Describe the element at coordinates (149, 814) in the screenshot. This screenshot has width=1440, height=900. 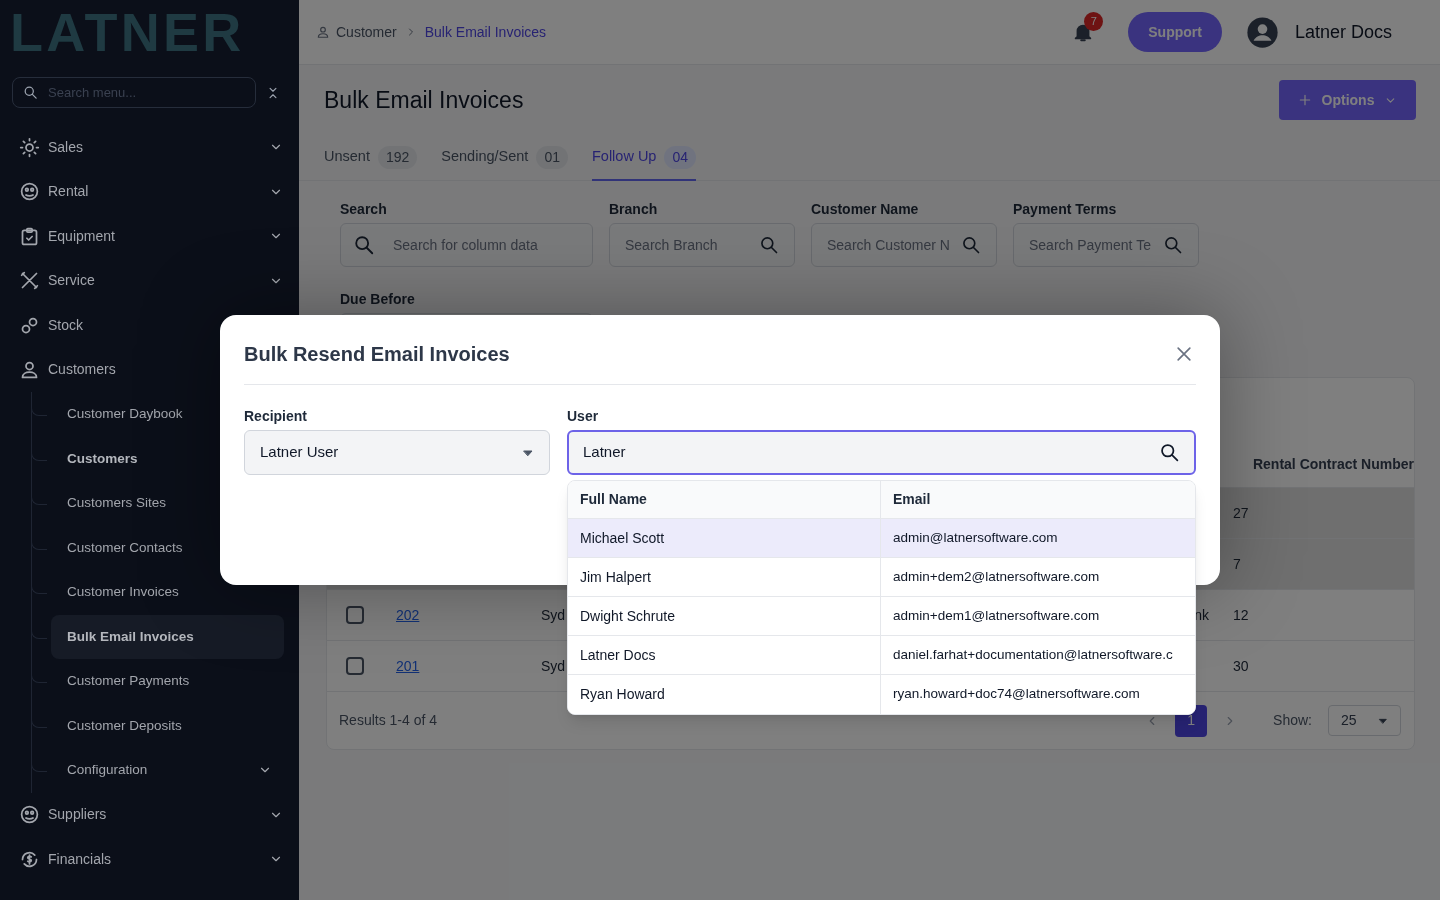
I see `sidebar-item: Suppliers` at that location.